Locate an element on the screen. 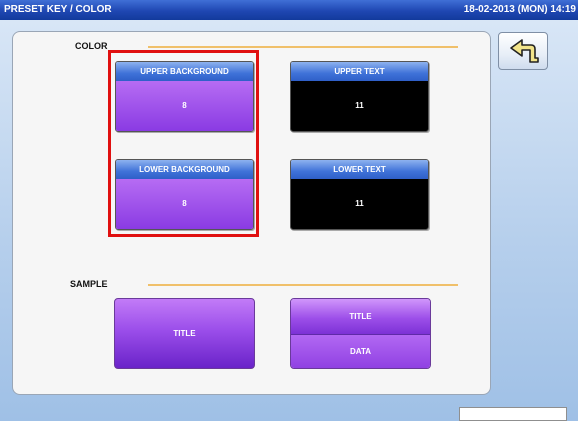  upper-text-value: 11 is located at coordinates (359, 106).